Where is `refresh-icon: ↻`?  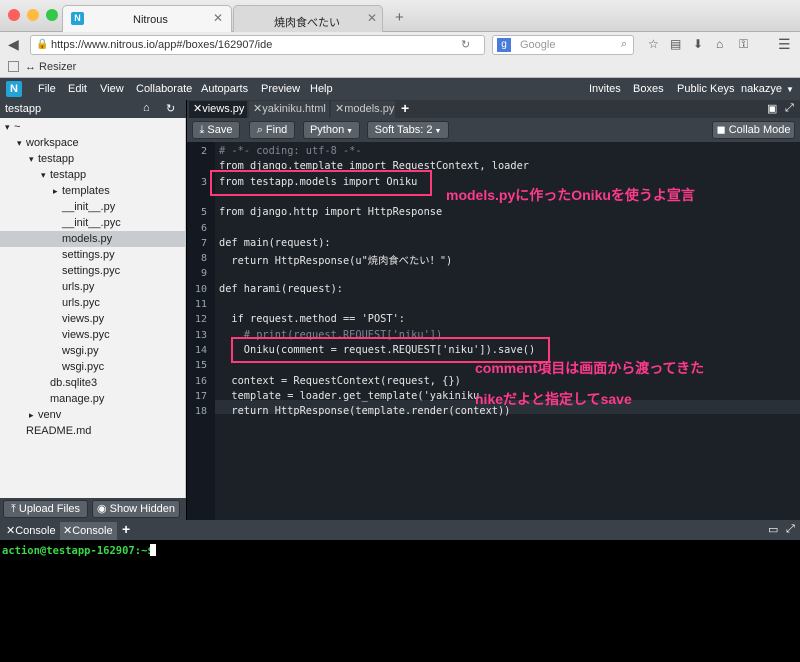
refresh-icon: ↻ is located at coordinates (170, 108).